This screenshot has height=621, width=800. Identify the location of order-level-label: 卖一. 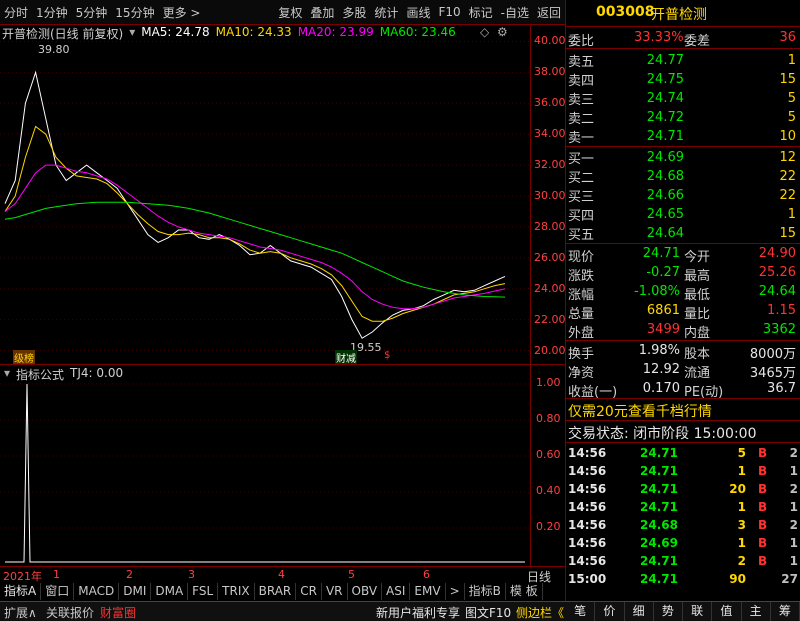
(581, 138).